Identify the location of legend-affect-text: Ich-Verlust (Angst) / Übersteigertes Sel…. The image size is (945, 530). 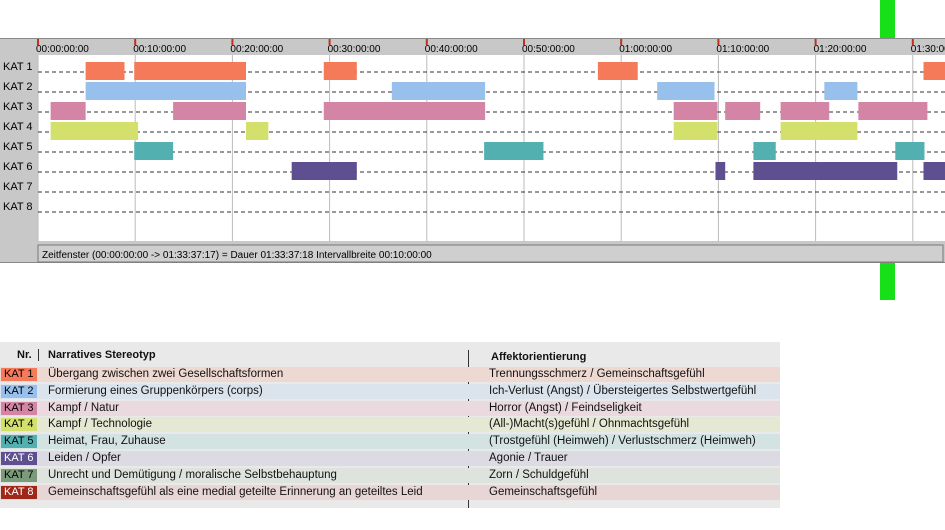
(623, 390).